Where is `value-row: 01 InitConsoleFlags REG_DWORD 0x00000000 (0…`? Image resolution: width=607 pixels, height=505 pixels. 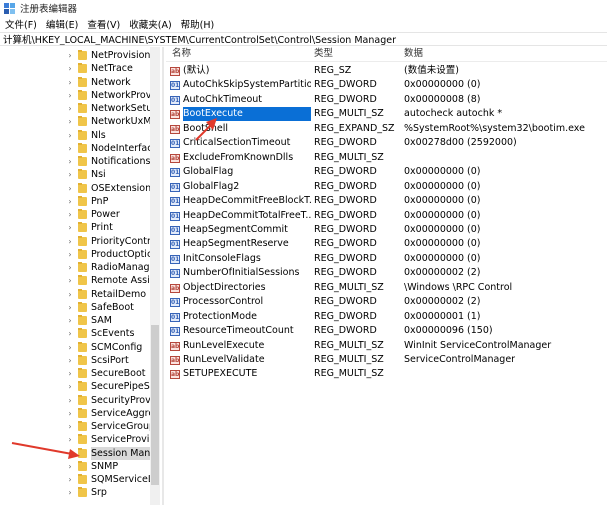
value-row: 01 InitConsoleFlags REG_DWORD 0x00000000 (0… is located at coordinates (386, 259).